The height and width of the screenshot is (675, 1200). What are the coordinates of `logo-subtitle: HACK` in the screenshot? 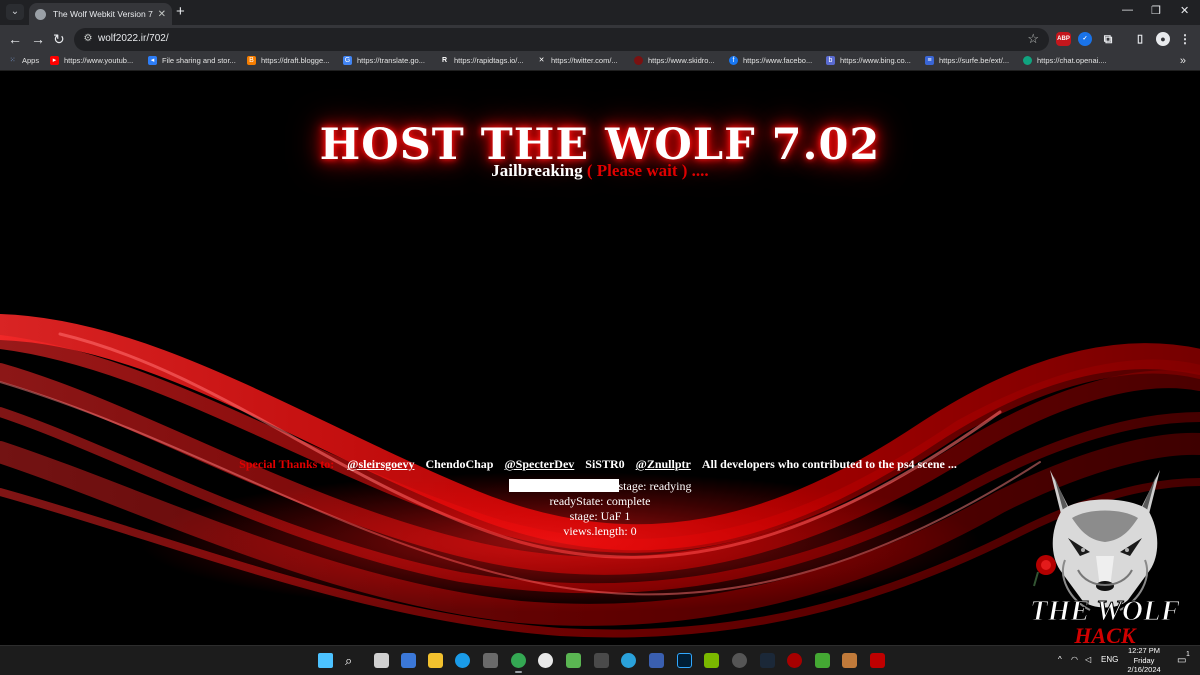 It's located at (1104, 634).